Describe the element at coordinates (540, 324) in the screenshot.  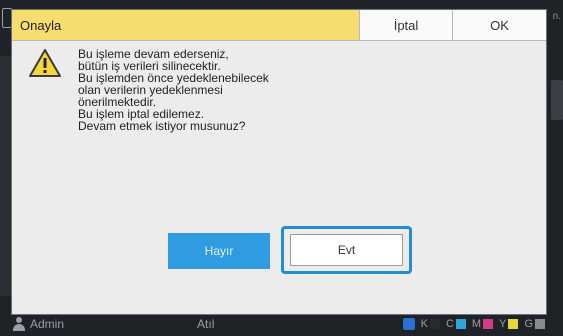
I see `ink-swatch-g` at that location.